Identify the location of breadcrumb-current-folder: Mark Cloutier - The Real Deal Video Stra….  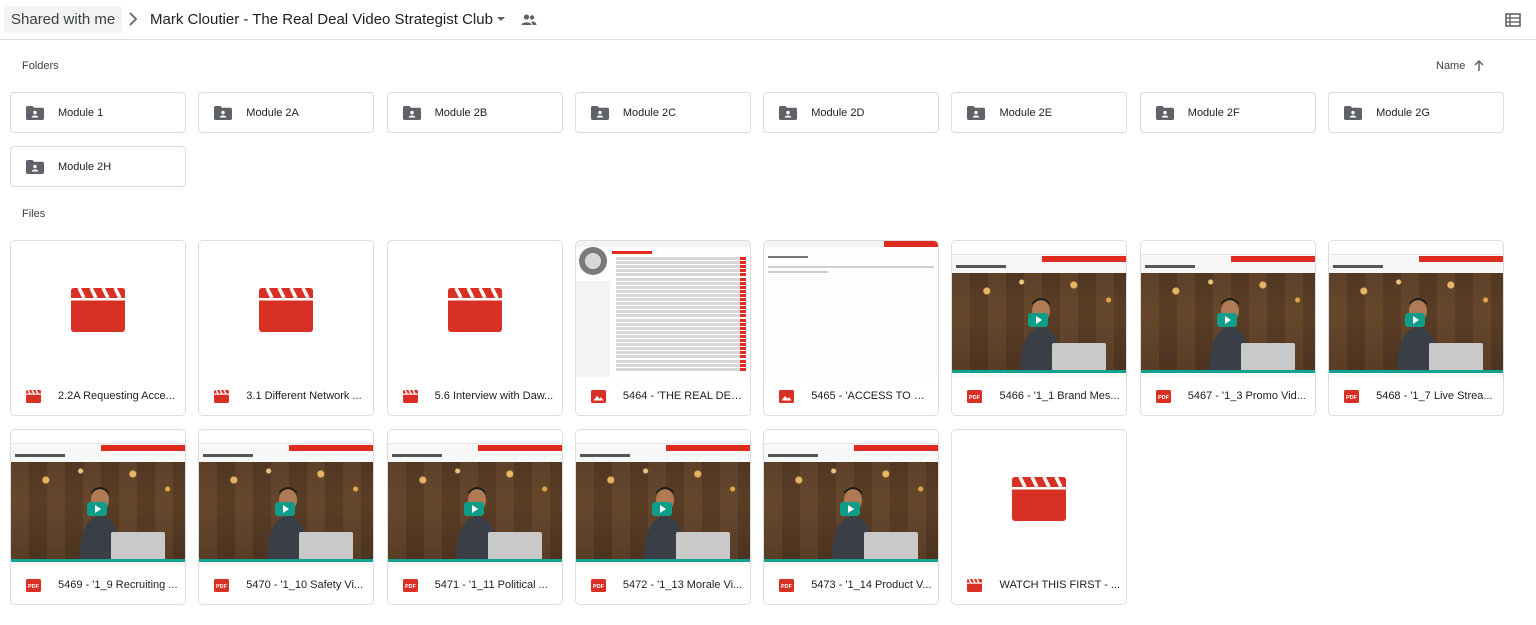
(321, 20).